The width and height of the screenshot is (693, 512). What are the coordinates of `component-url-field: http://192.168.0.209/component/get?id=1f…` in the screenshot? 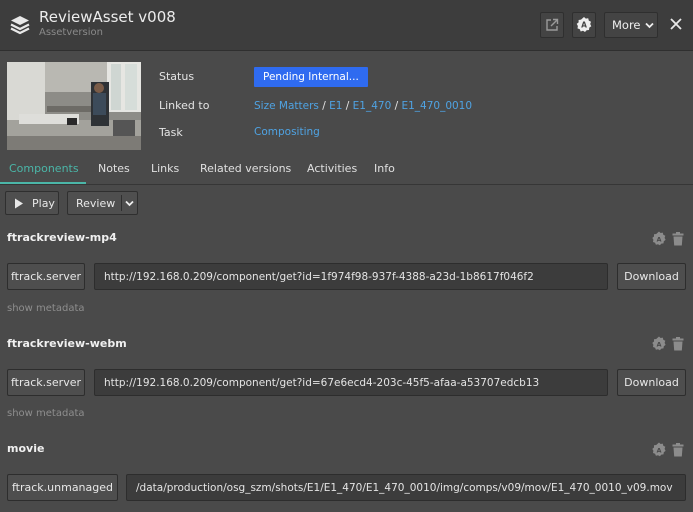 It's located at (351, 276).